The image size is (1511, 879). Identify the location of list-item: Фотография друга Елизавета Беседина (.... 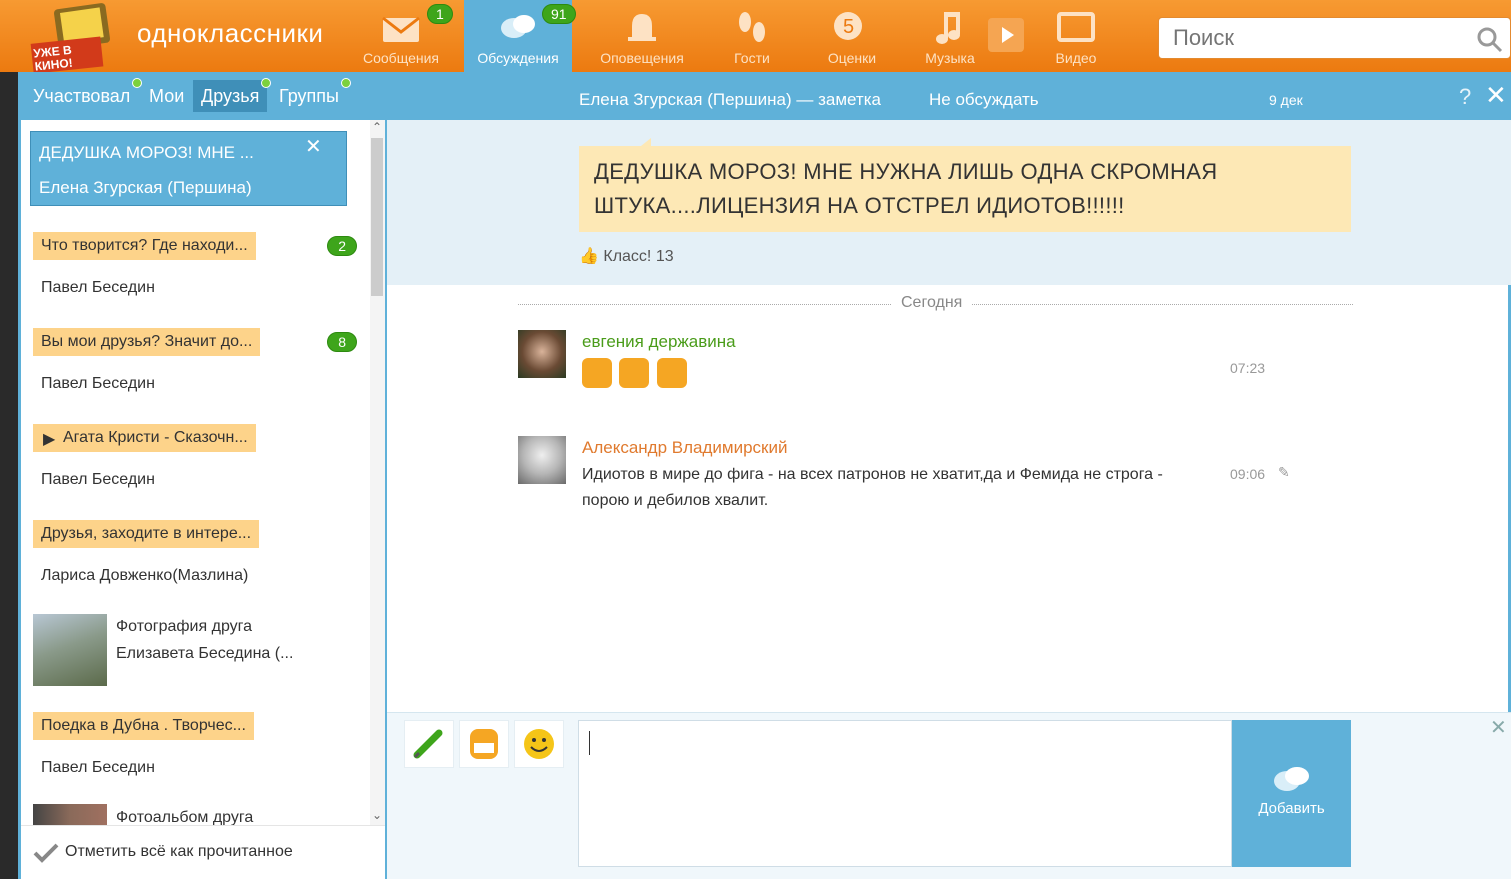
(192, 651).